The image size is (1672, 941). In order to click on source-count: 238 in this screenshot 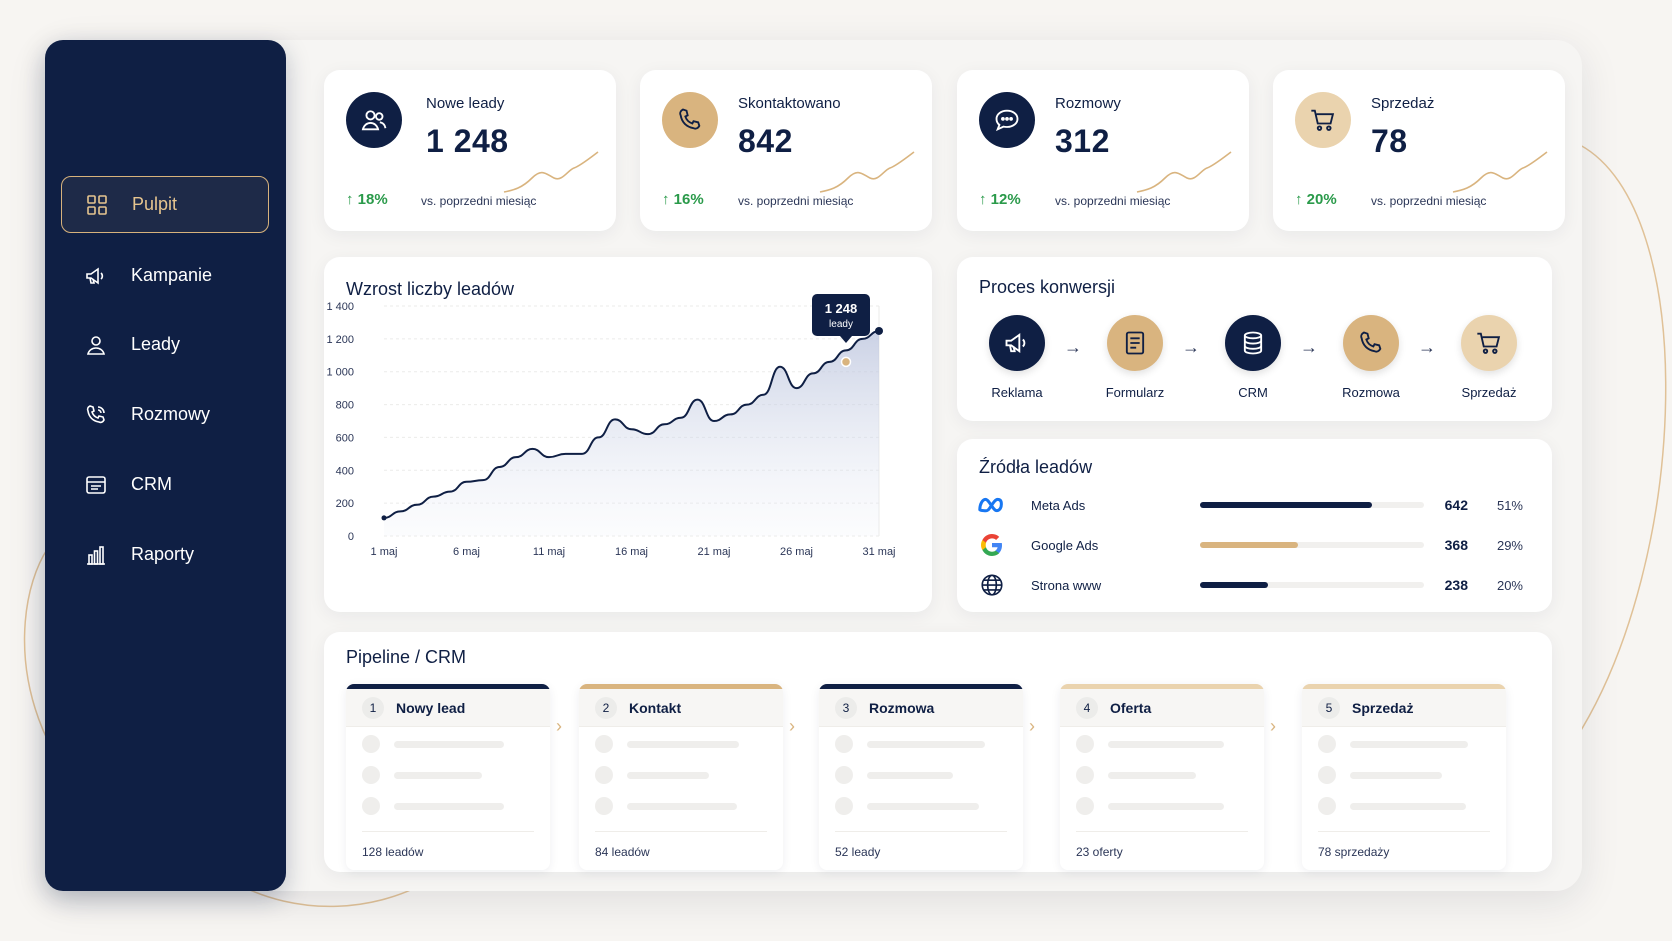, I will do `click(1456, 585)`.